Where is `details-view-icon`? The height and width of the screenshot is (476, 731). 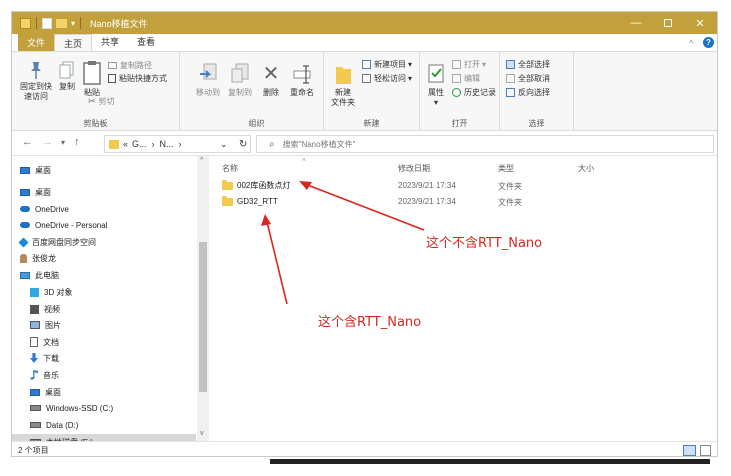
details-view-icon is located at coordinates (689, 450).